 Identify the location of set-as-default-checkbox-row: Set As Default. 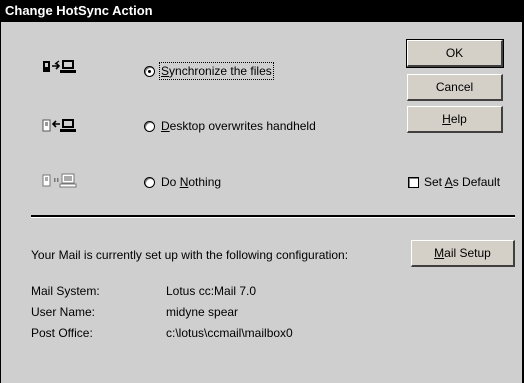
(454, 182).